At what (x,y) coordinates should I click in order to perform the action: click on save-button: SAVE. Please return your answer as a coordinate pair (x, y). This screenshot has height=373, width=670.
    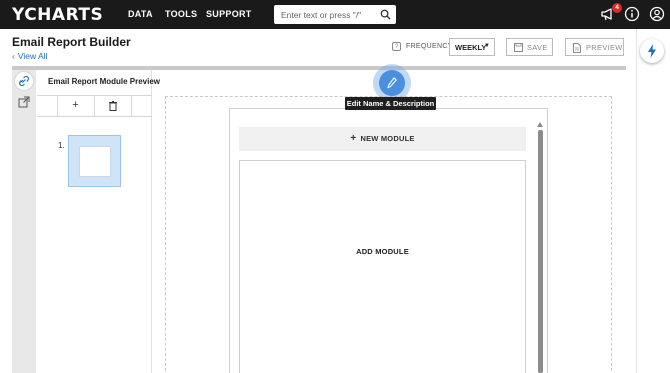
    Looking at the image, I should click on (529, 47).